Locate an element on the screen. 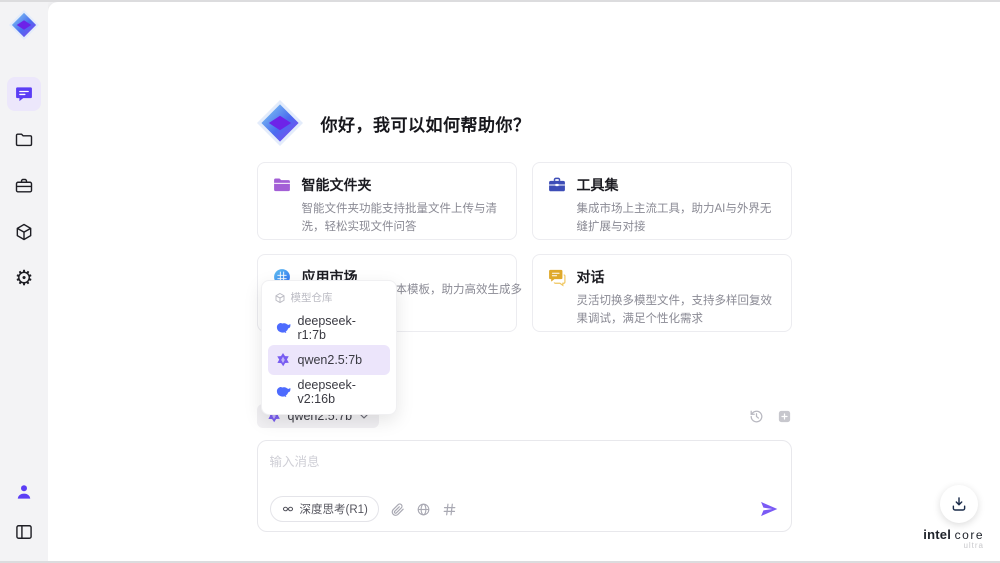  app-logo-icon is located at coordinates (24, 25).